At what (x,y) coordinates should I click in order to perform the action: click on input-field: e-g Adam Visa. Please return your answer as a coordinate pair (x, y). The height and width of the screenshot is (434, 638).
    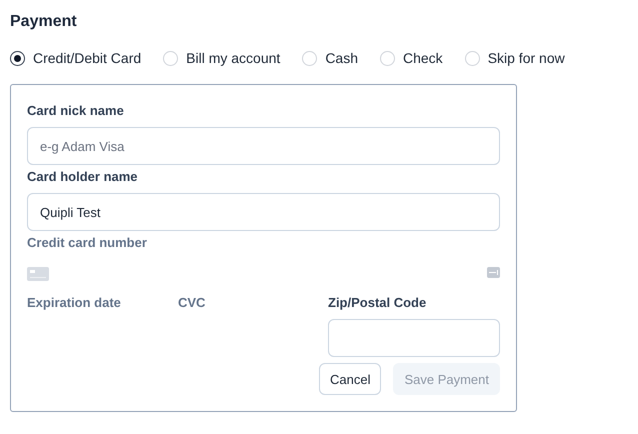
    Looking at the image, I should click on (263, 146).